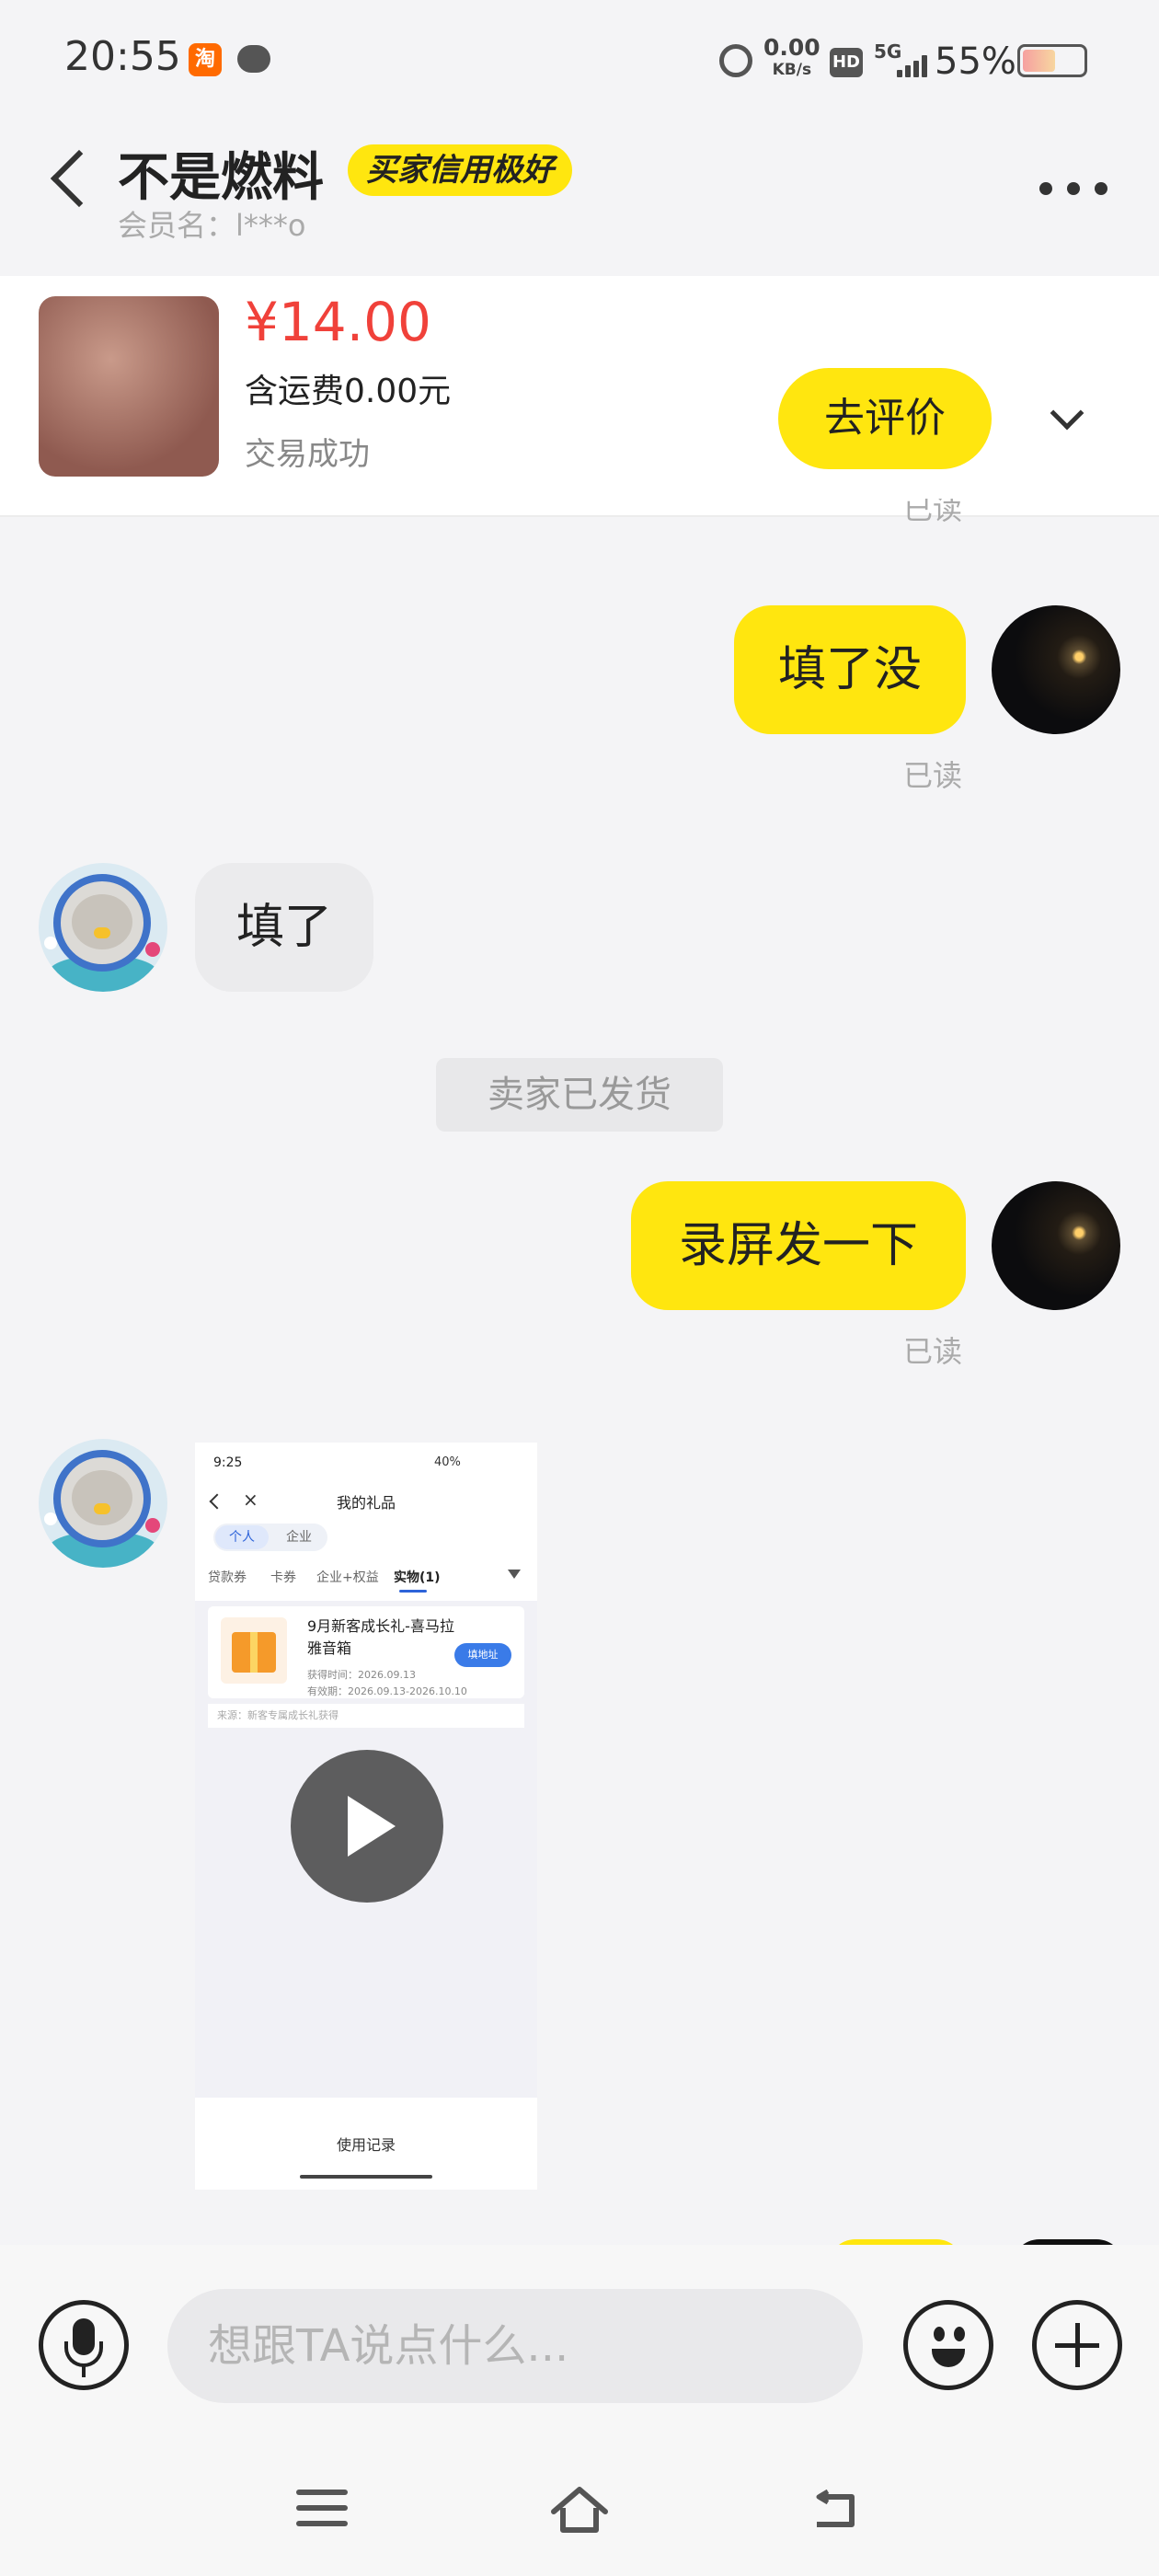 The image size is (1159, 2576). Describe the element at coordinates (514, 1574) in the screenshot. I see `video-filter-icon` at that location.